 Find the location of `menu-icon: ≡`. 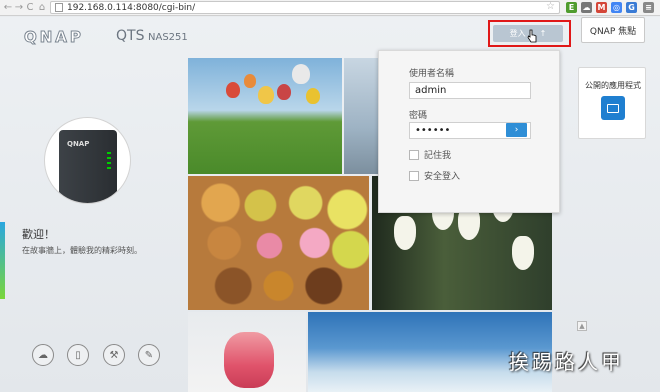

menu-icon: ≡ is located at coordinates (648, 7).